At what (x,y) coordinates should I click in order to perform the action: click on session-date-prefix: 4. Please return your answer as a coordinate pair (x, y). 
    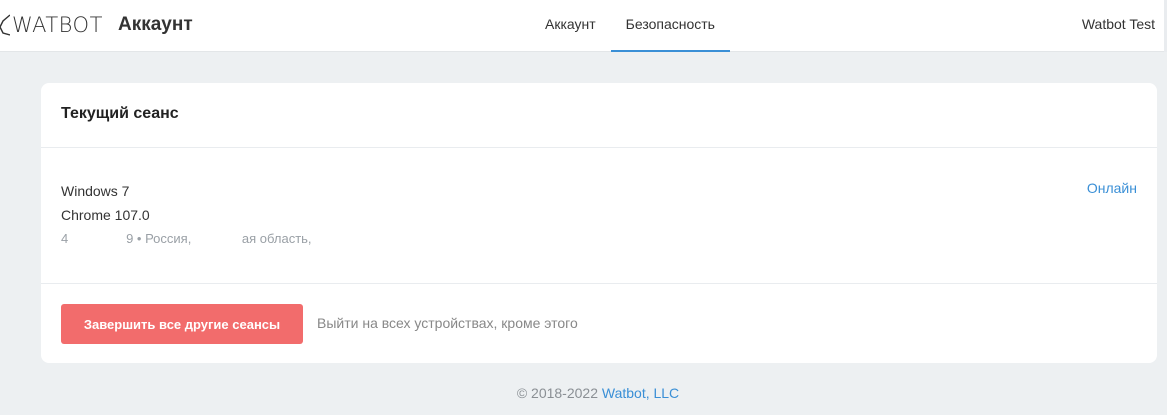
    Looking at the image, I should click on (65, 238).